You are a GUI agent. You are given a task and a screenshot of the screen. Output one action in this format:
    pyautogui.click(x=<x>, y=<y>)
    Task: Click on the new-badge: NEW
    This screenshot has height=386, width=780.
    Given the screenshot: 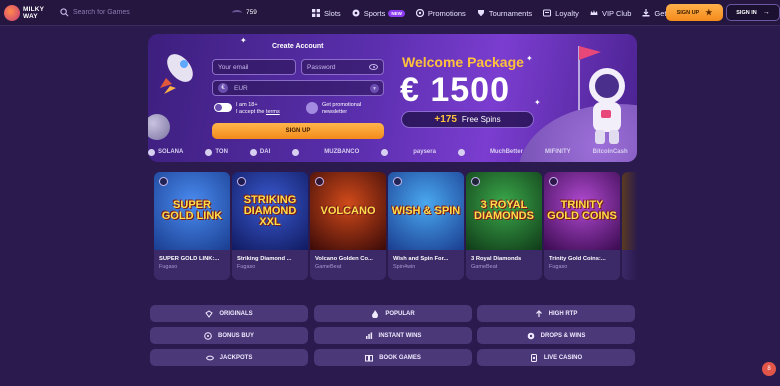 What is the action you would take?
    pyautogui.click(x=396, y=13)
    